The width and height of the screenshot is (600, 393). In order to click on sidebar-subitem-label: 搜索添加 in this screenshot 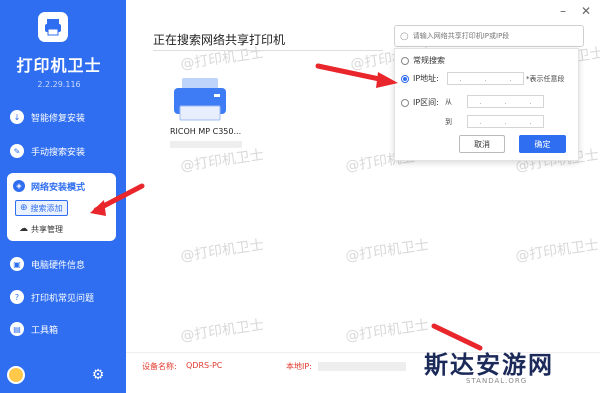, I will do `click(46, 208)`.